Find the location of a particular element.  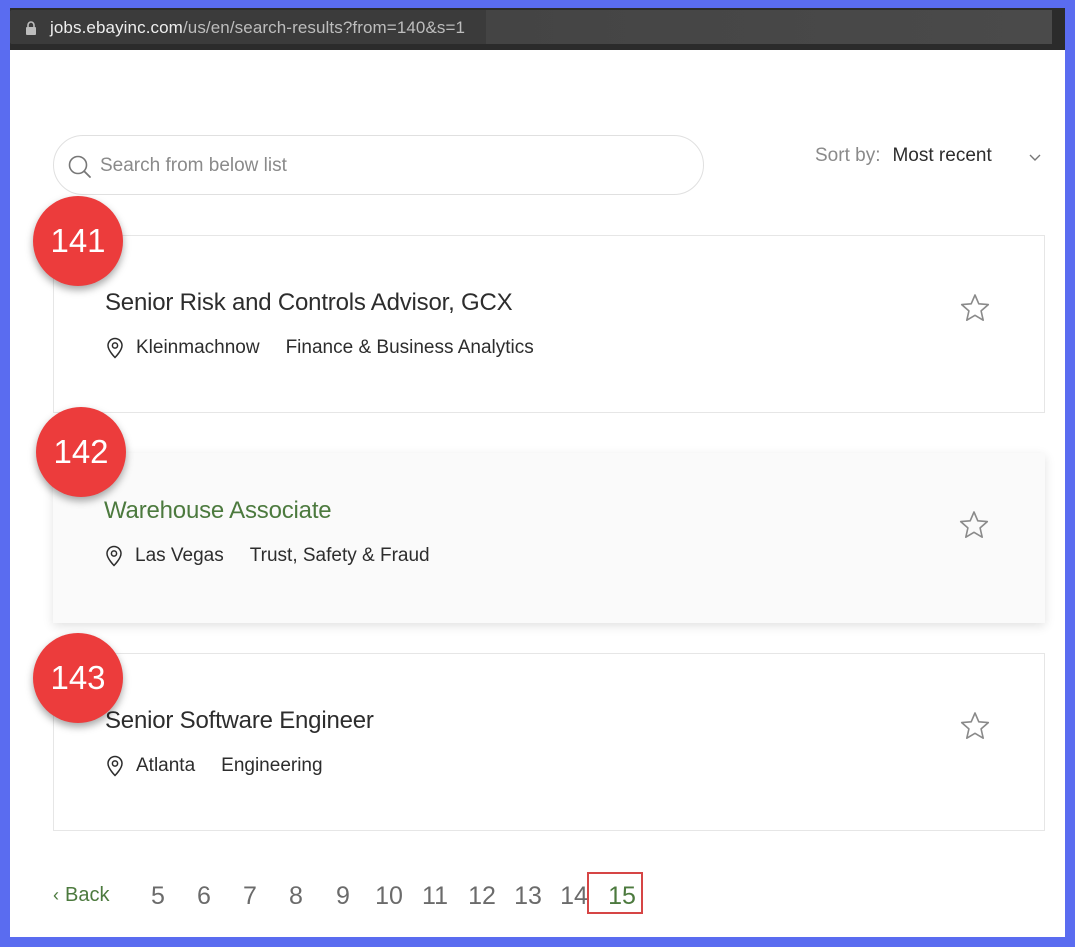

page-link-12: 12 is located at coordinates (482, 896).